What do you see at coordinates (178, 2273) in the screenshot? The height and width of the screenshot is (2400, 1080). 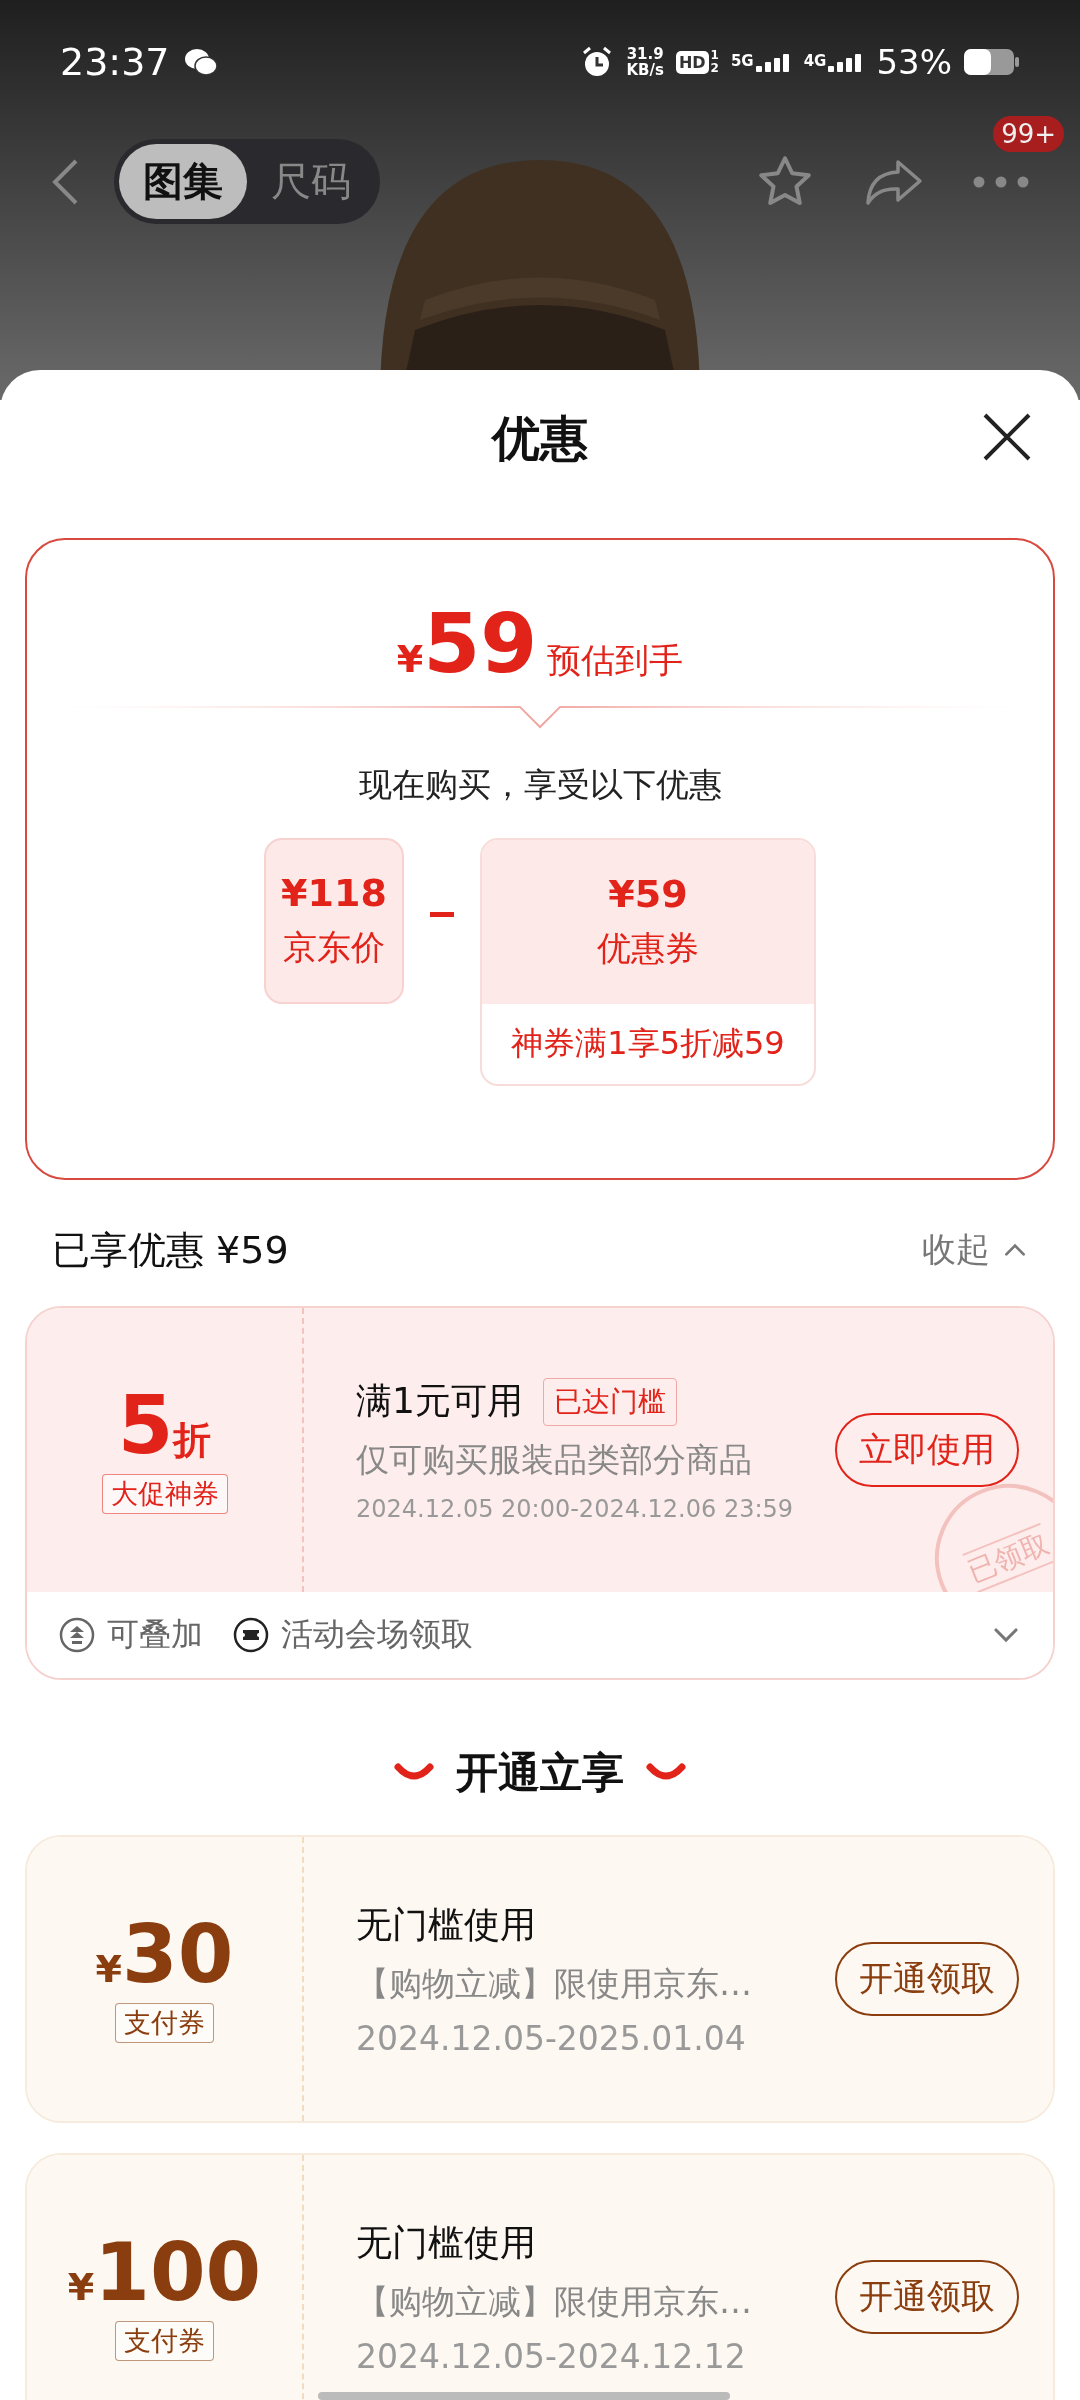 I see `coupon-amount: 100` at bounding box center [178, 2273].